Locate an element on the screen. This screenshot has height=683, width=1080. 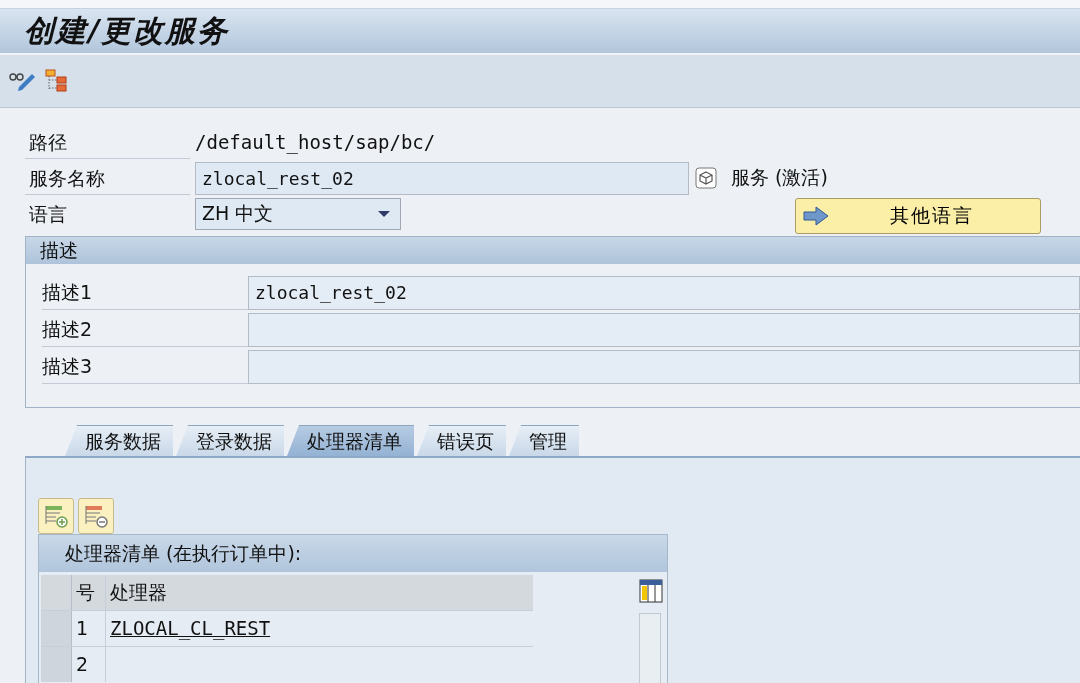
other-languages-button: 其他语言 is located at coordinates (918, 216).